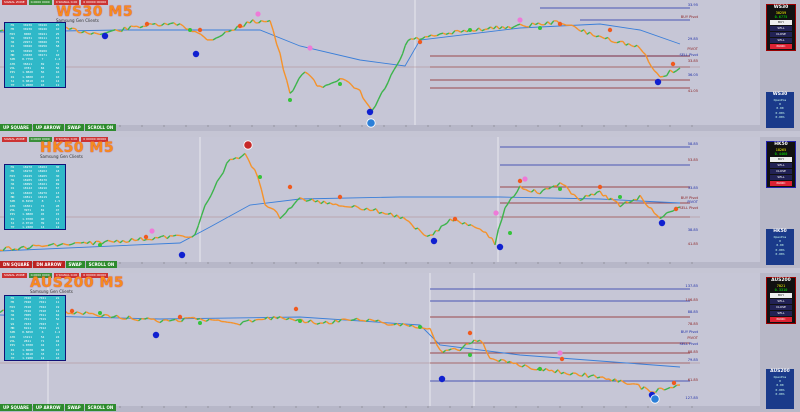  I want to click on table-row: TP 1.1900 12 10, so click(35, 358).